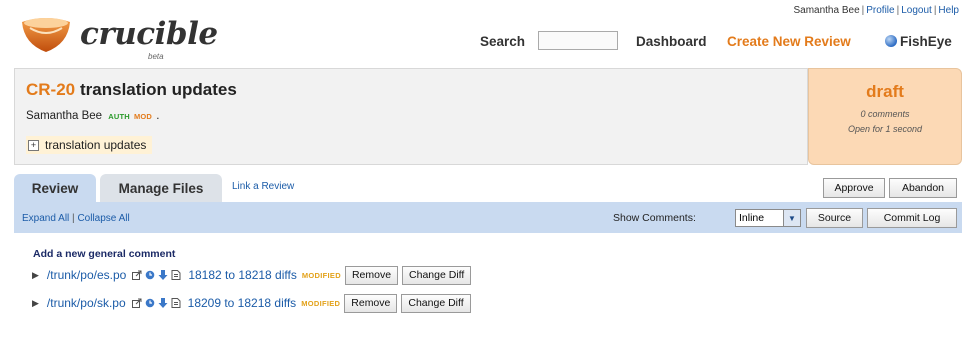 This screenshot has height=342, width=965. Describe the element at coordinates (880, 10) in the screenshot. I see `profile-link: Profile` at that location.